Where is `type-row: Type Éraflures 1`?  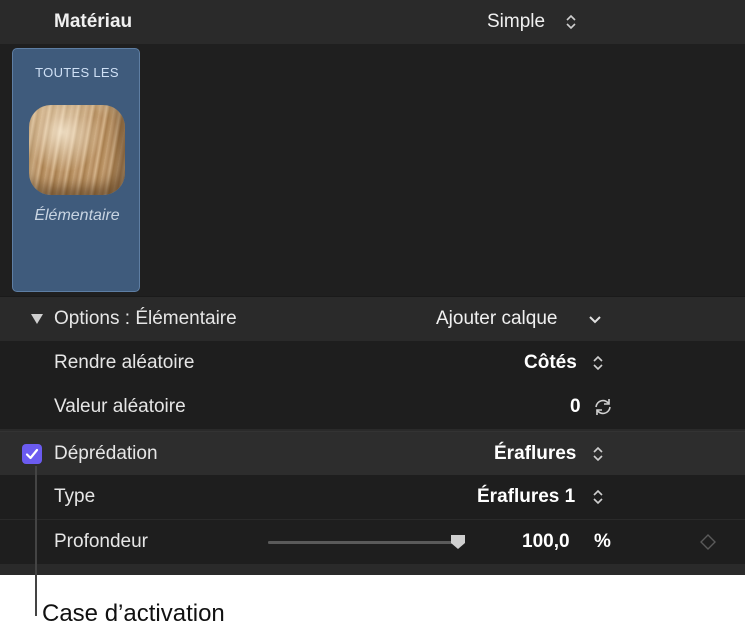 type-row: Type Éraflures 1 is located at coordinates (372, 497).